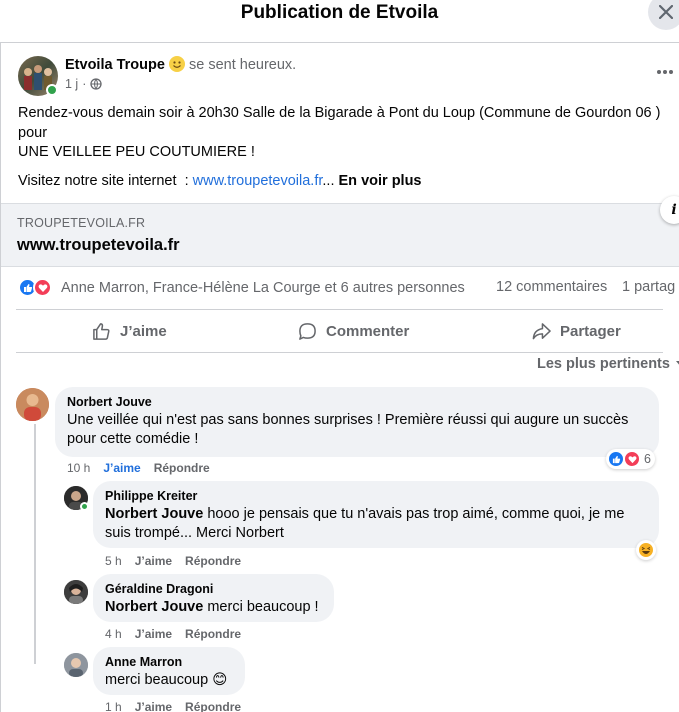 Image resolution: width=679 pixels, height=712 pixels. Describe the element at coordinates (340, 235) in the screenshot. I see `link-preview-card: TROUPETEVOILA.FR www.troupetevoila.fr` at that location.